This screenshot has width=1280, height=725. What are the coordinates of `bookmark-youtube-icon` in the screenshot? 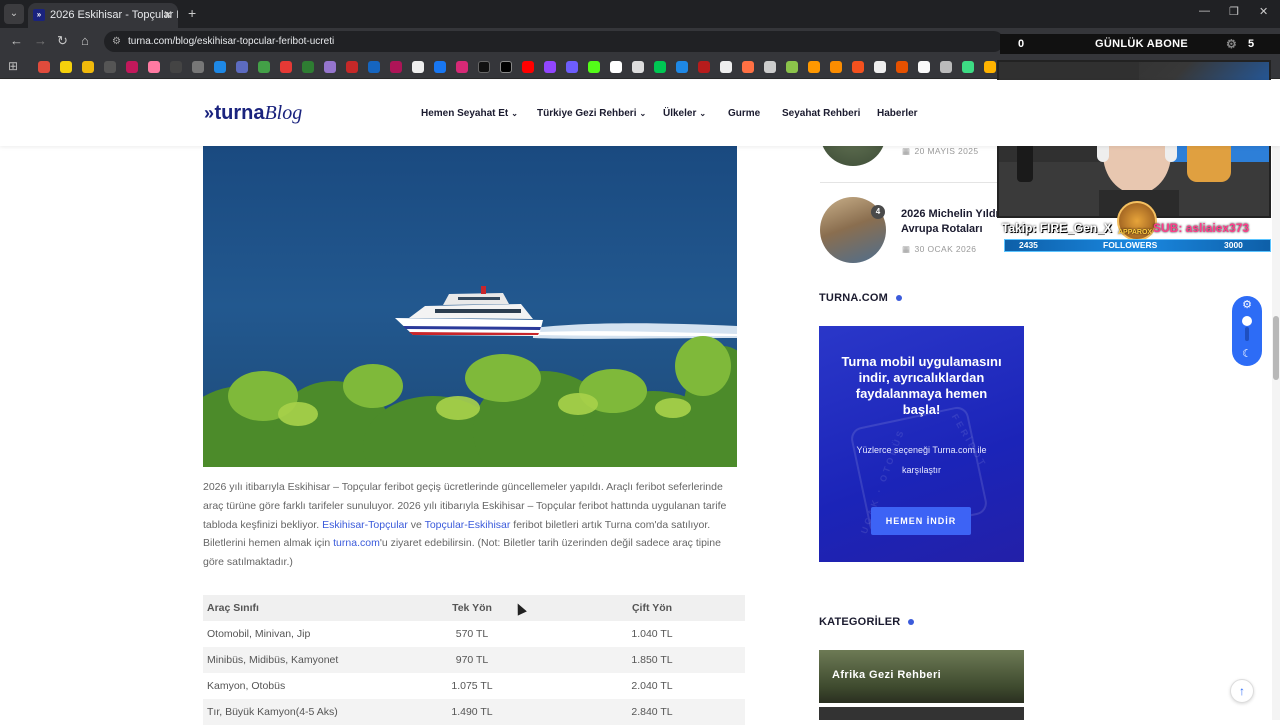 It's located at (528, 67).